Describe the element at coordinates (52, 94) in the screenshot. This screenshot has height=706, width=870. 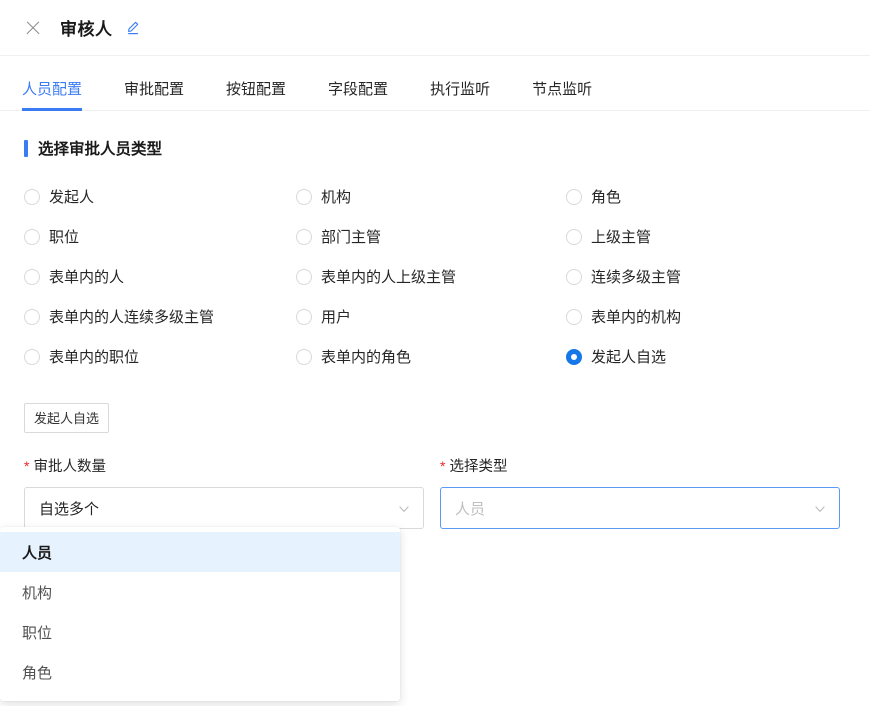
I see `tab-renyuan-peizhi: 人员配置` at that location.